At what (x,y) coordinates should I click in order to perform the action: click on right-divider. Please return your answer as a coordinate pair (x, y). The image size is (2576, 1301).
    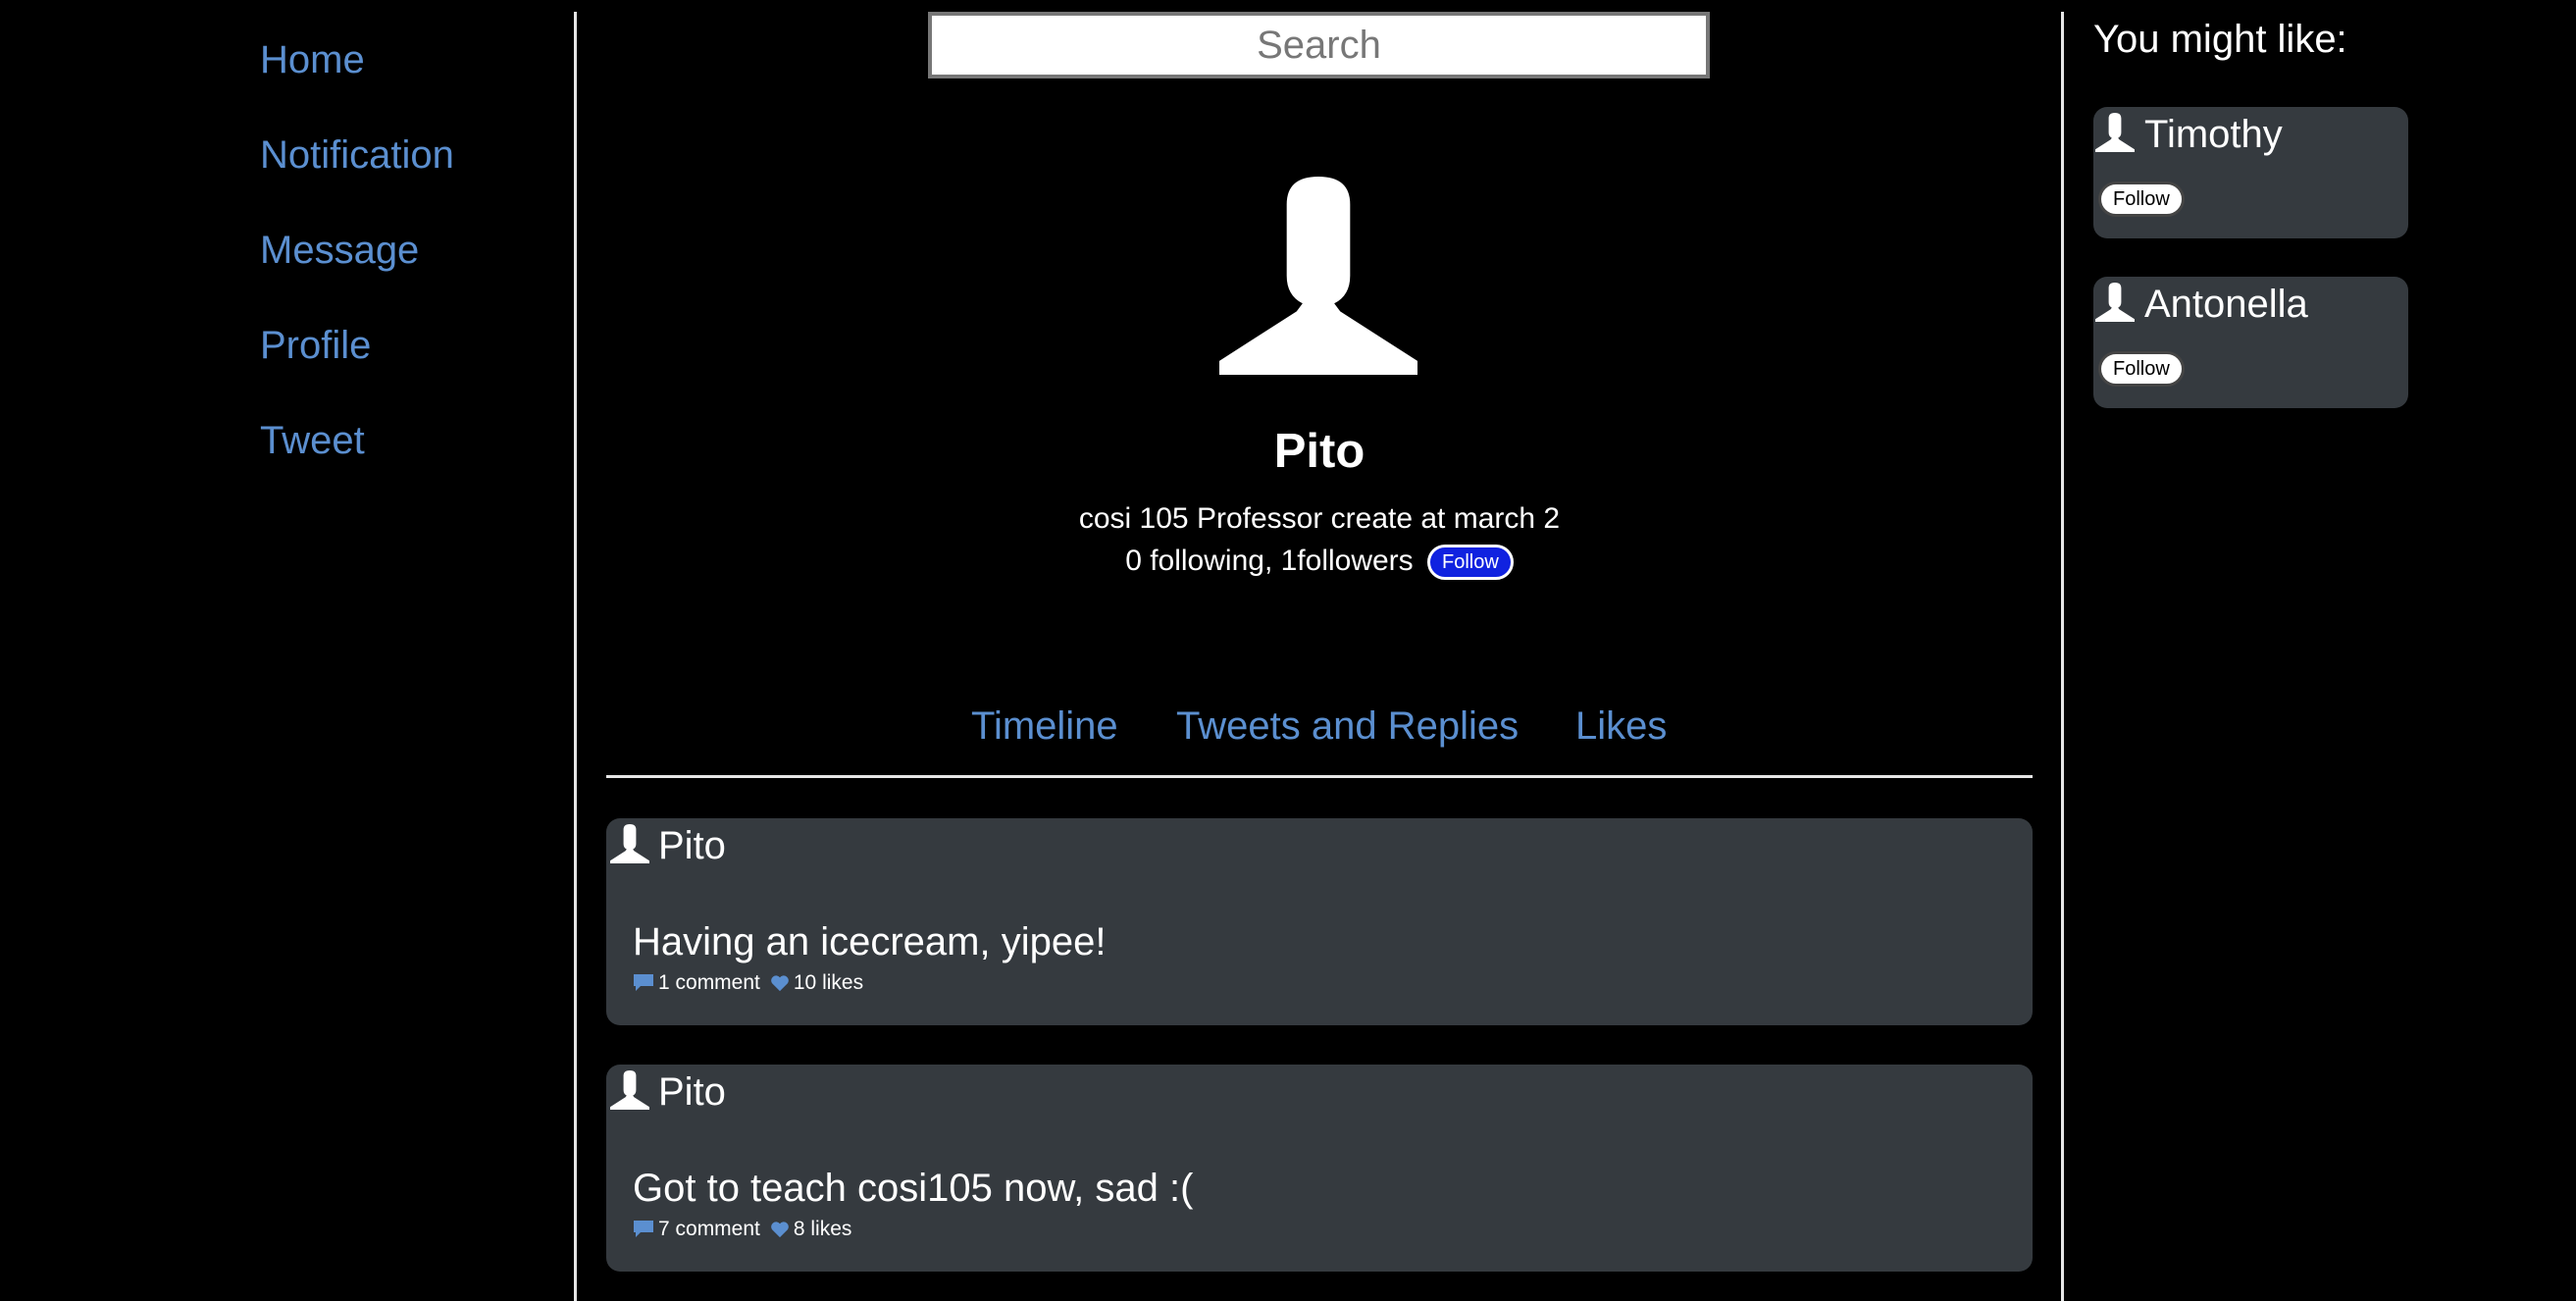
    Looking at the image, I should click on (2062, 656).